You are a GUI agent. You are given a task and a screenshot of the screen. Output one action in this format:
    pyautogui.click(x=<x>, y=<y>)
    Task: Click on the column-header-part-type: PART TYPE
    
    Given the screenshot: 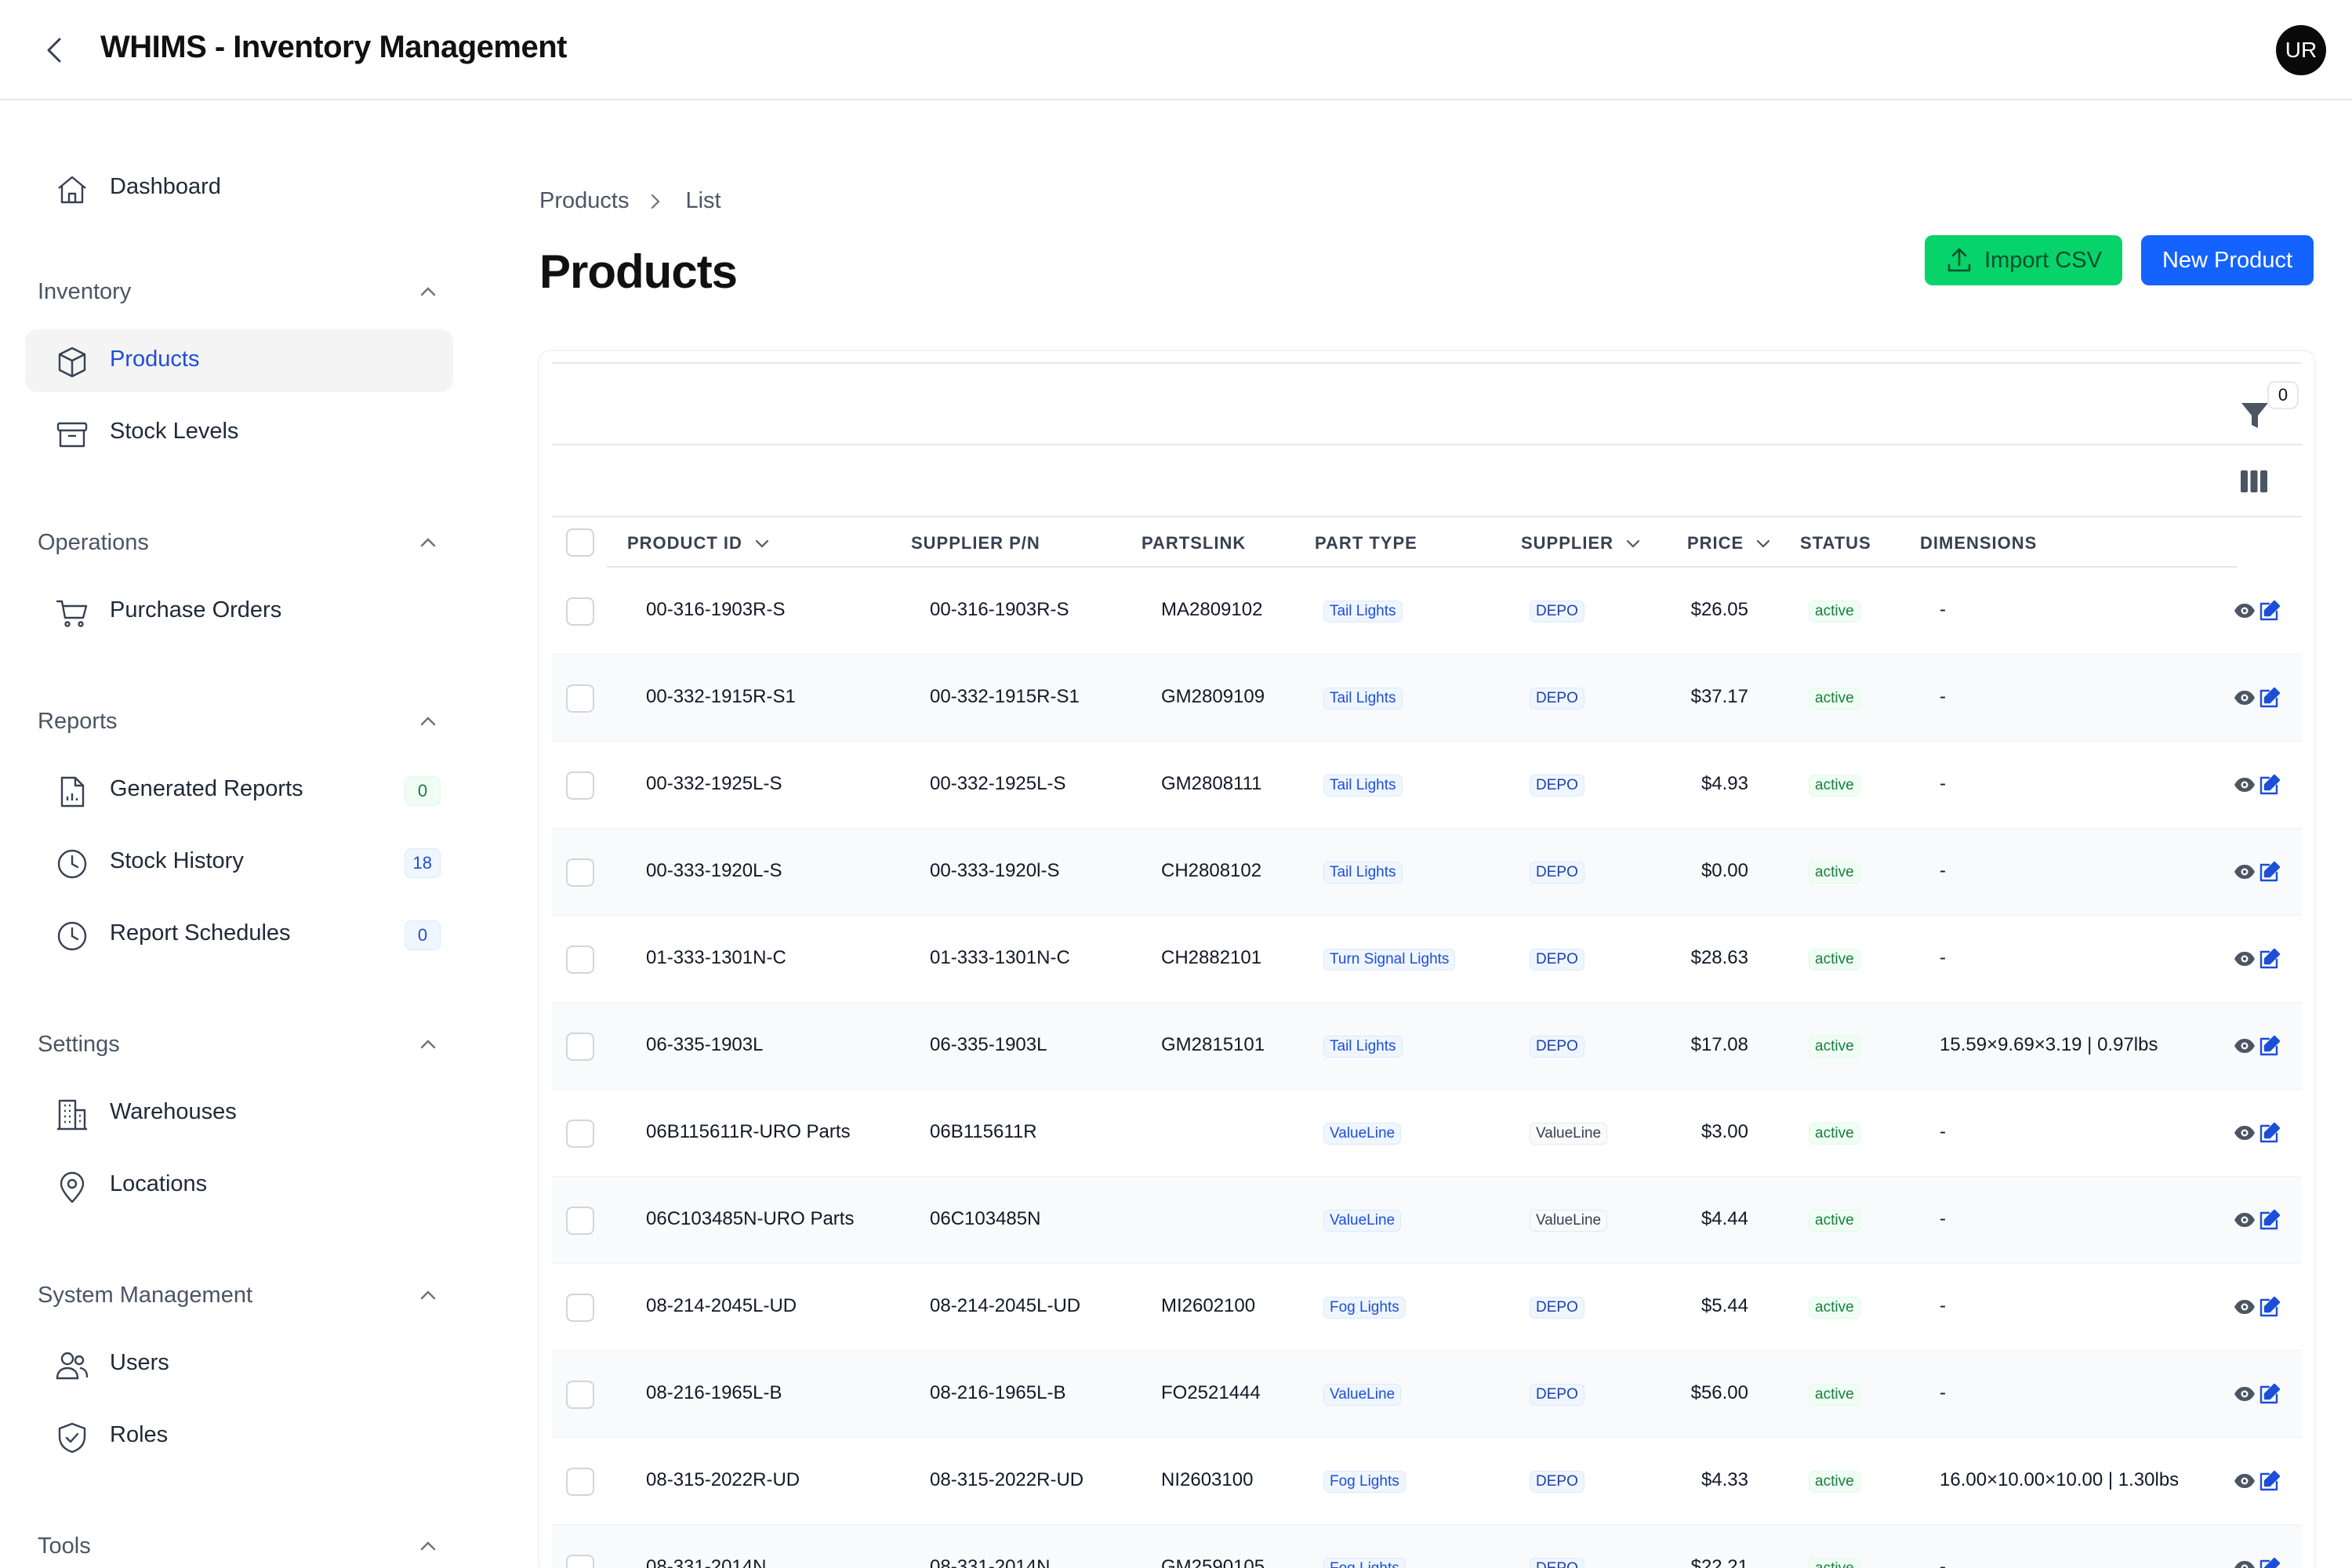 What is the action you would take?
    pyautogui.click(x=1366, y=543)
    